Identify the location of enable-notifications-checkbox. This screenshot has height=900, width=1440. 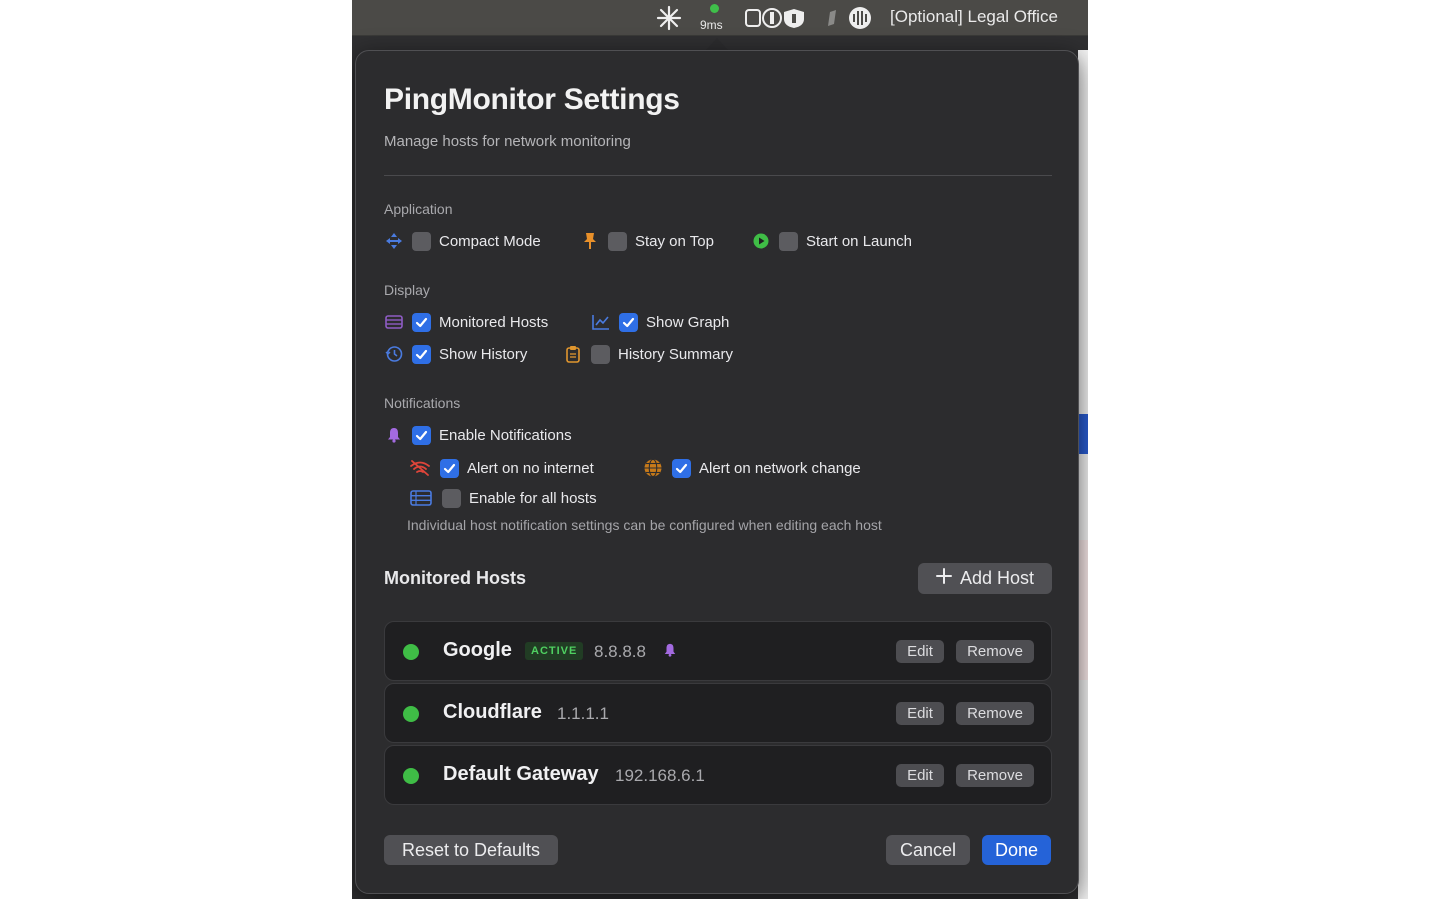
(421, 435).